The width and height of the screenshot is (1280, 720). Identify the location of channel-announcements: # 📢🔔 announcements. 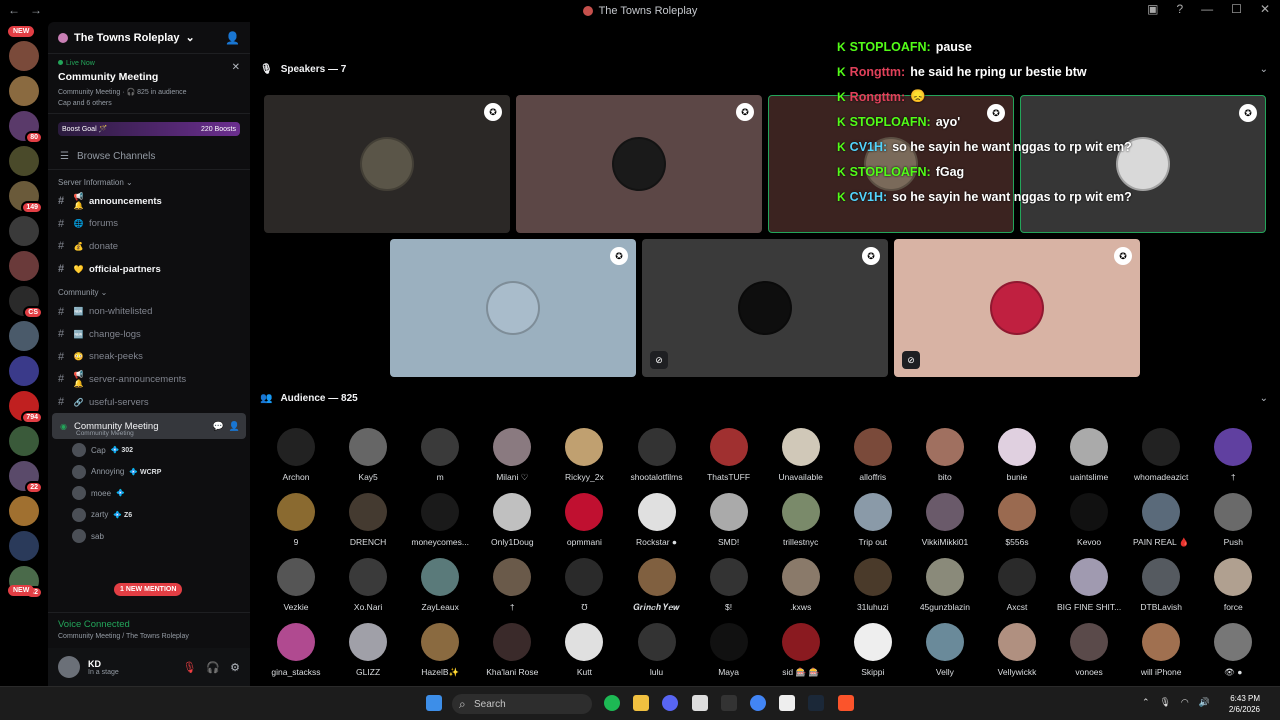
(149, 201).